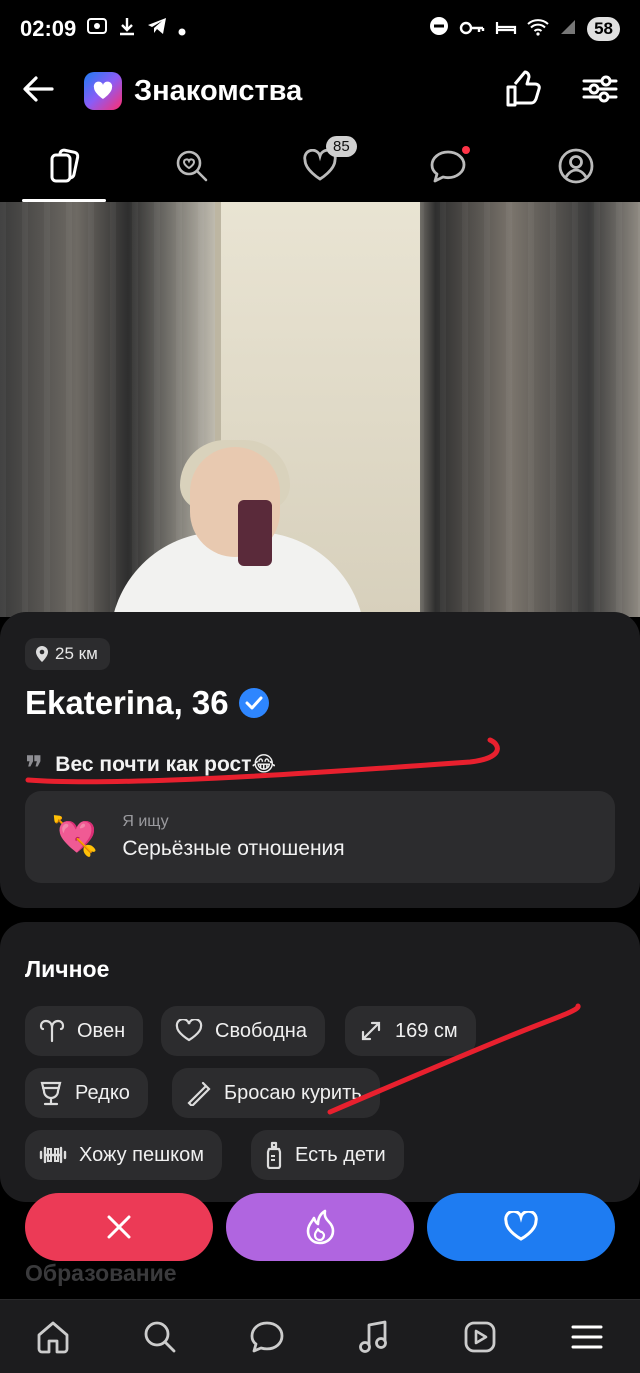  Describe the element at coordinates (75, 837) in the screenshot. I see `heart-arrow-icon: 💘` at that location.